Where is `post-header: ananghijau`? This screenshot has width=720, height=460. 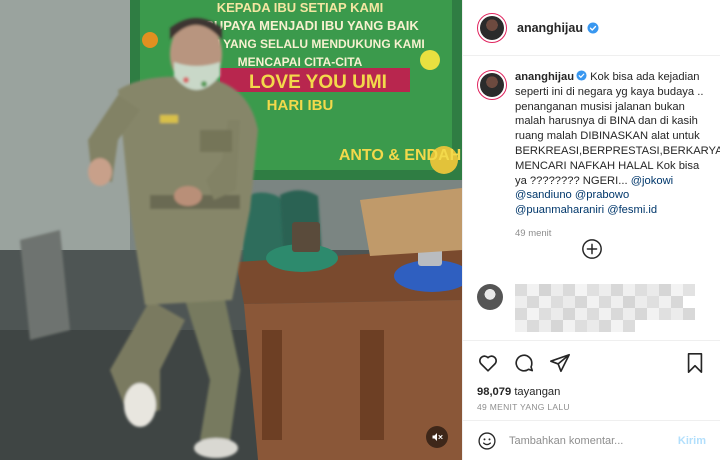
post-header: ananghijau is located at coordinates (591, 28).